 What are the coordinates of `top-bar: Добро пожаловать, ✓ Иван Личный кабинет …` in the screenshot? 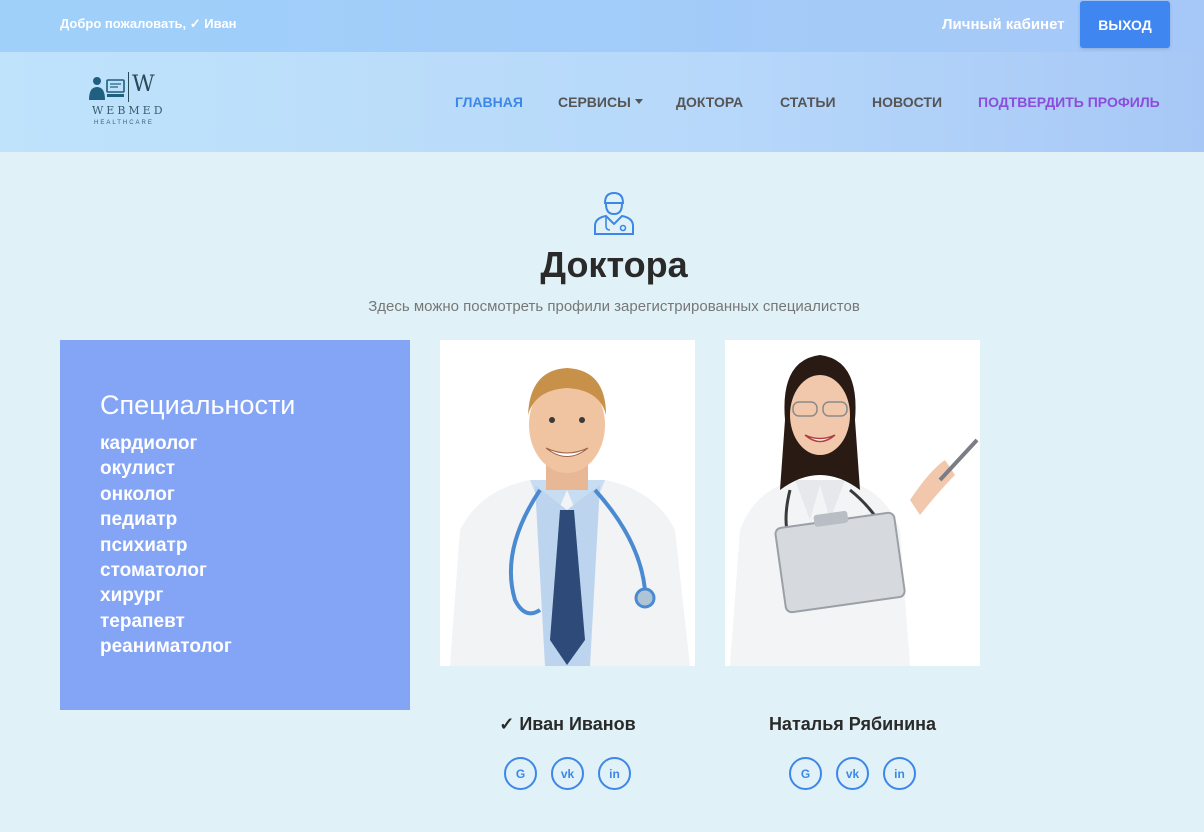 It's located at (602, 26).